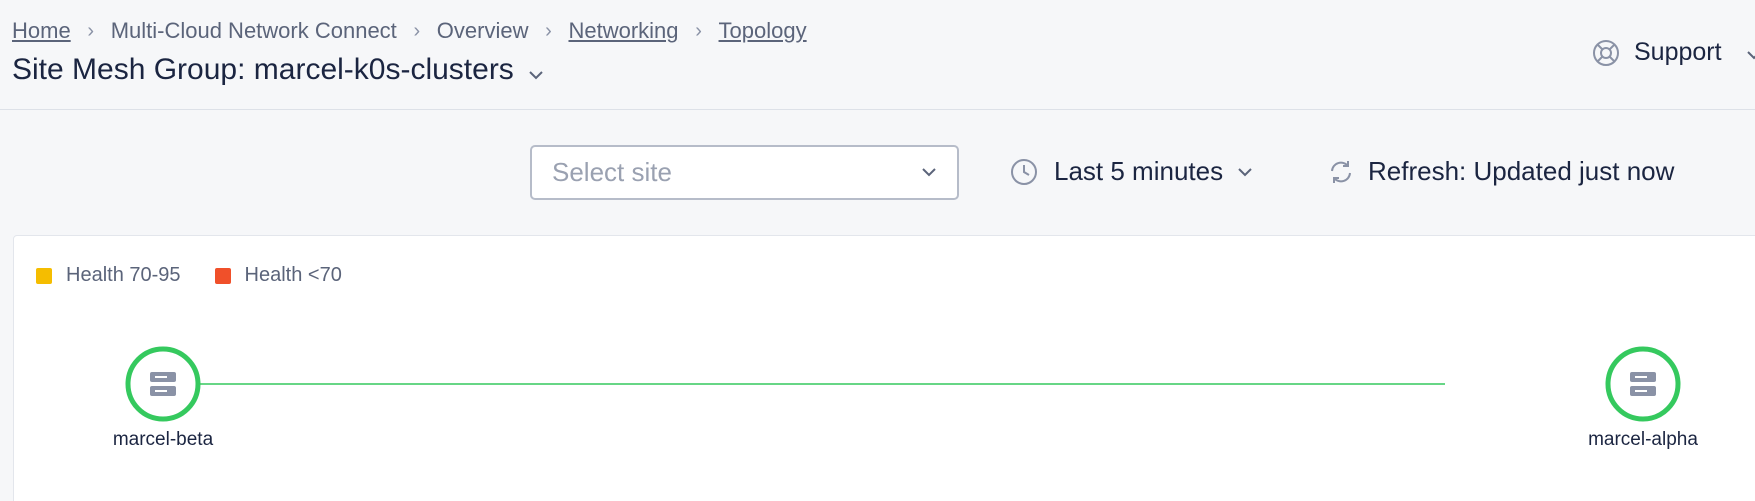 The image size is (1755, 501). I want to click on support-button: Support, so click(1673, 52).